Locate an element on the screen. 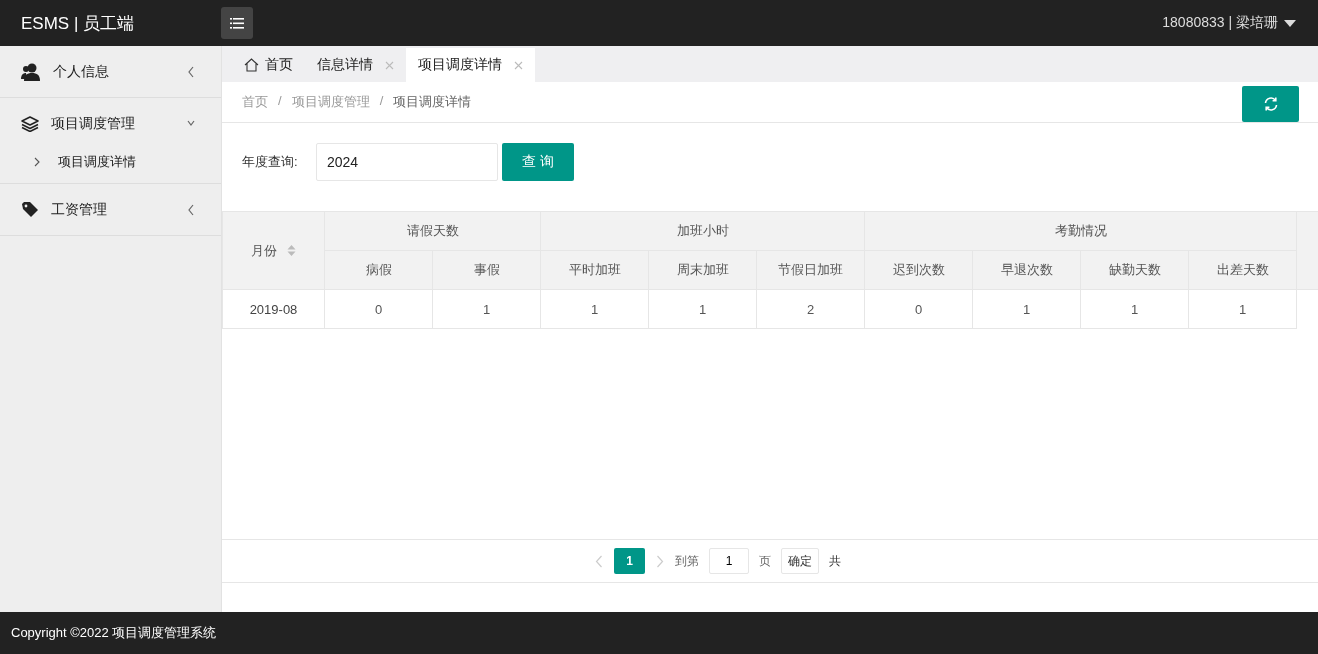 This screenshot has width=1318, height=654. pager-label: 共 is located at coordinates (835, 561).